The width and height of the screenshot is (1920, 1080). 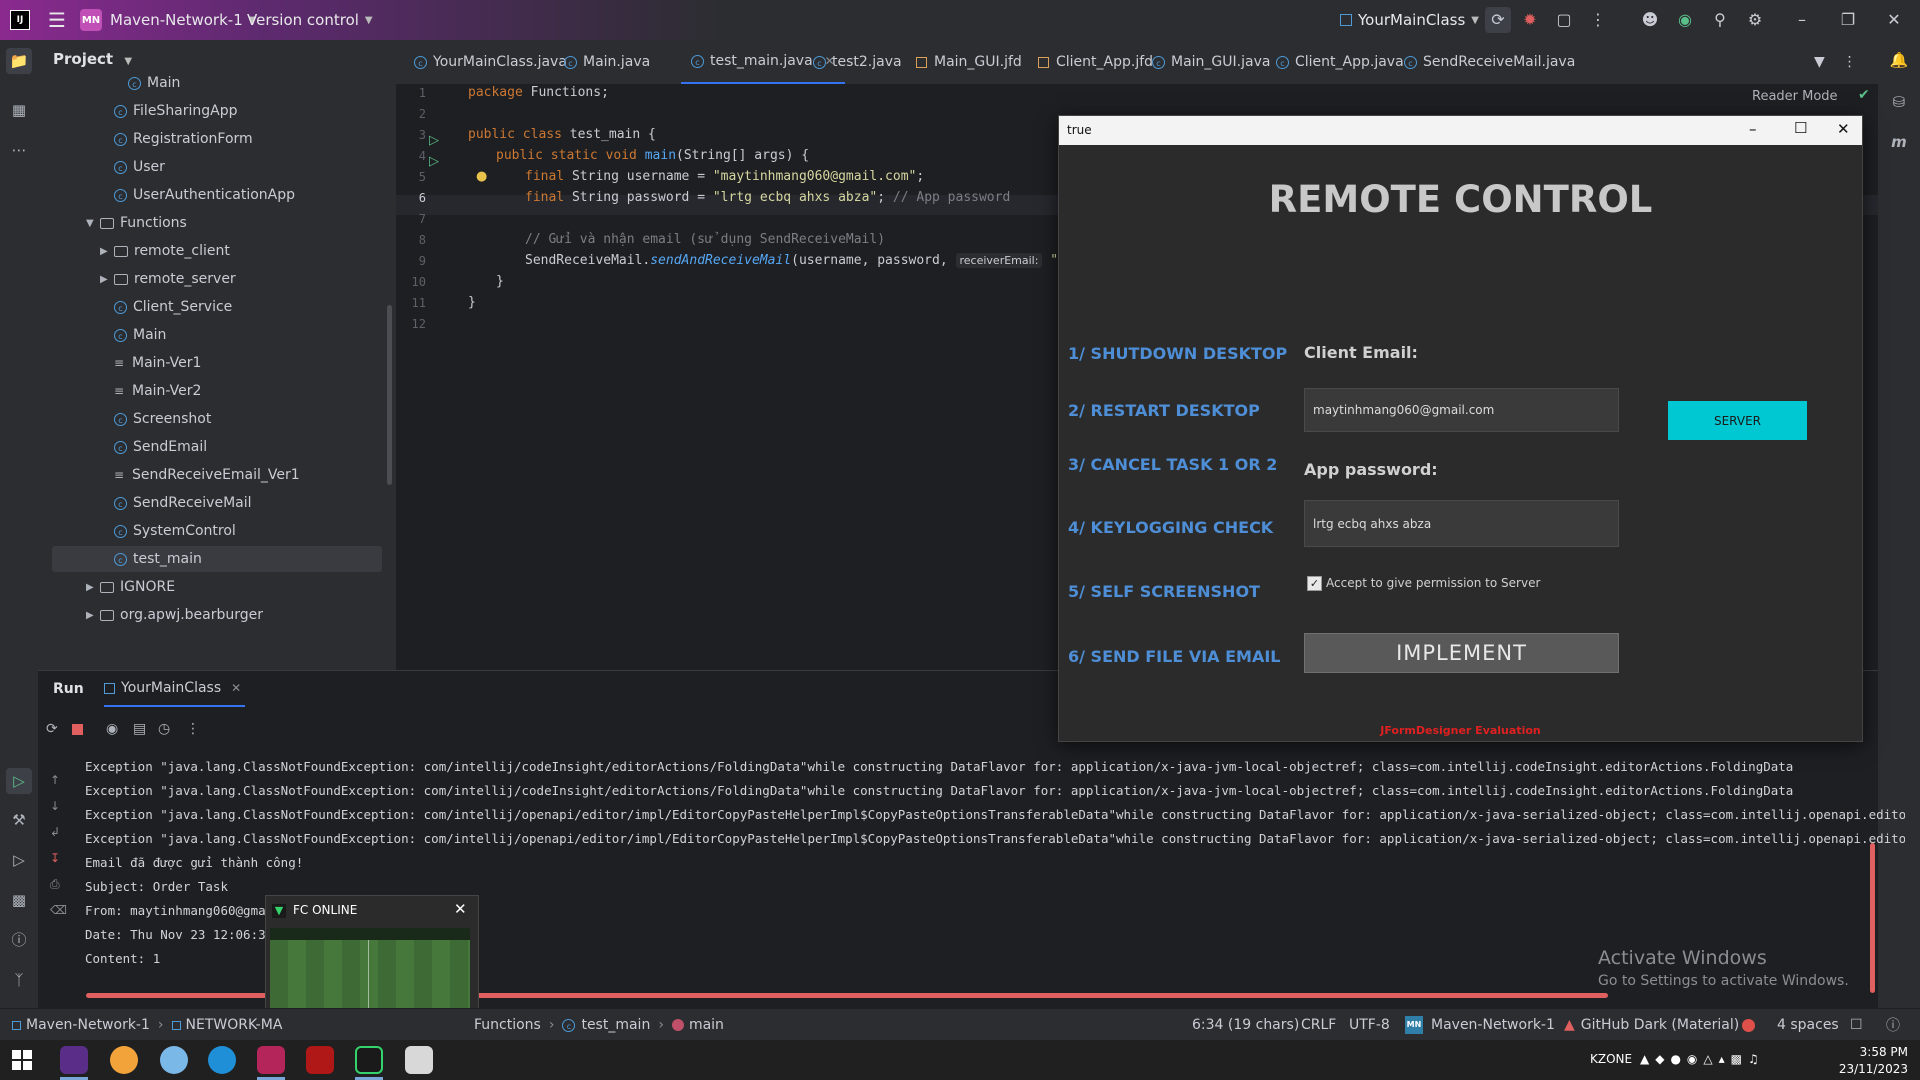 I want to click on vertical-scrollbar, so click(x=1872, y=918).